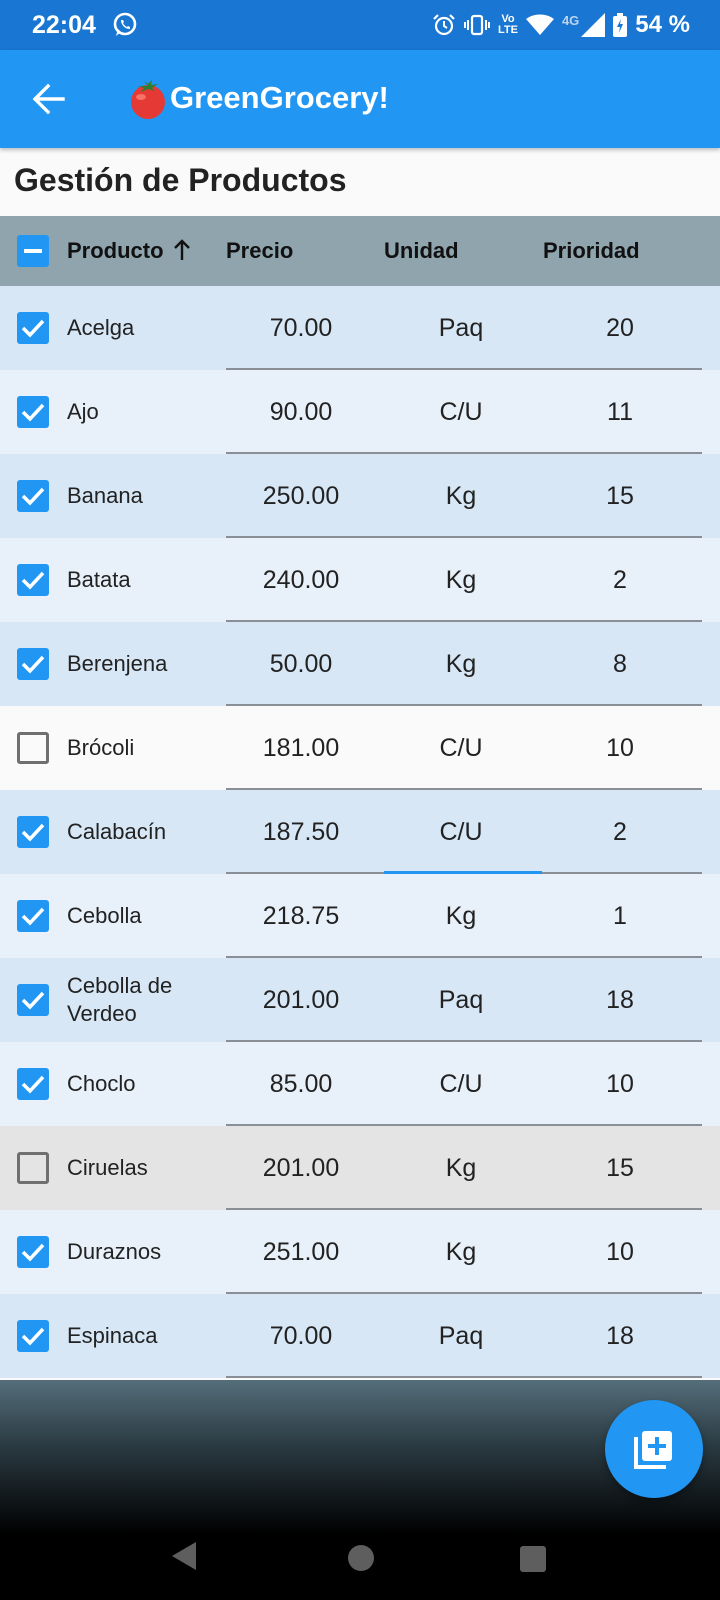 Image resolution: width=720 pixels, height=1600 pixels. I want to click on table-row: Batata 240.00 Kg 2, so click(360, 580).